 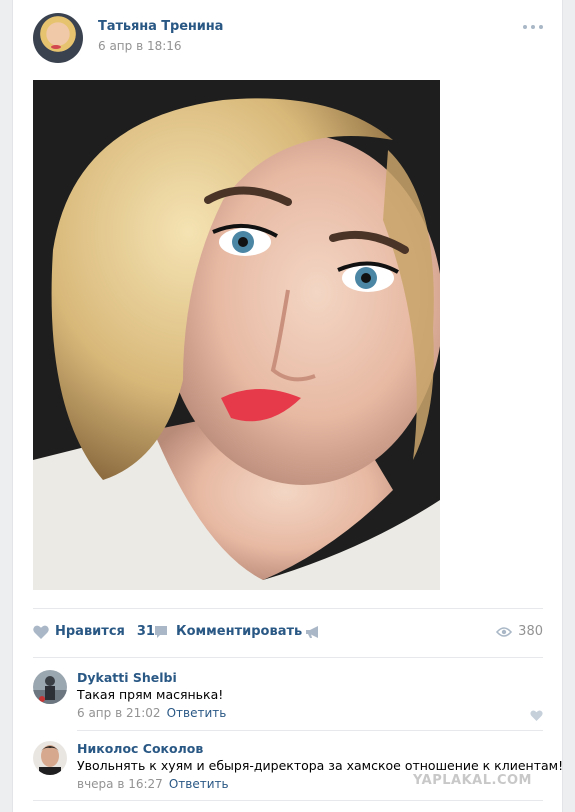 I want to click on comment-author: Dykatti Shelbi, so click(x=127, y=677).